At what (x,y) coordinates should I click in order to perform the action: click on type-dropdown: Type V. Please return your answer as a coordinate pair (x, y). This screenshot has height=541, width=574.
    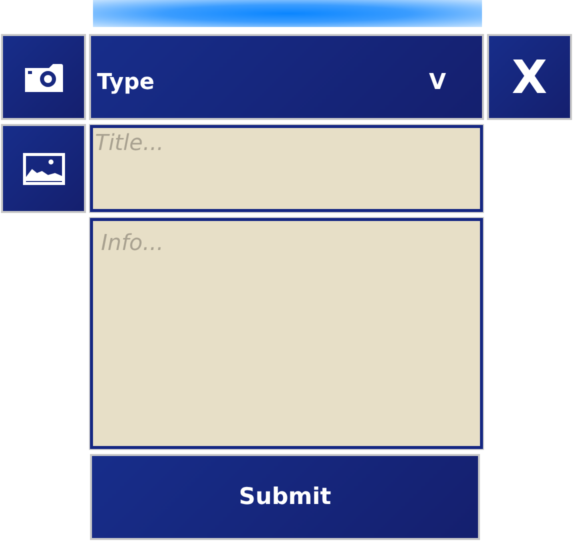
    Looking at the image, I should click on (286, 77).